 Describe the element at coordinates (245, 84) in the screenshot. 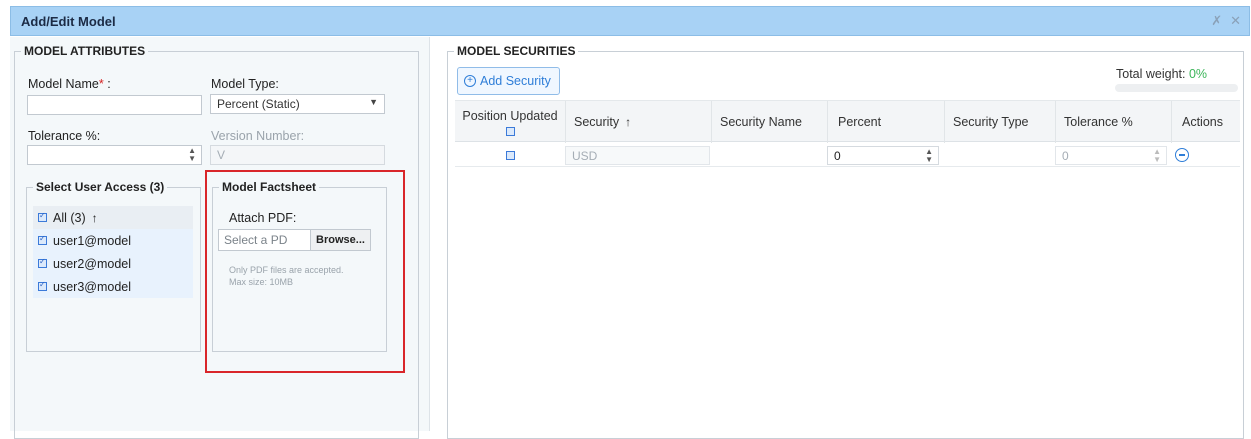

I see `model-type-label: Model Type:` at that location.